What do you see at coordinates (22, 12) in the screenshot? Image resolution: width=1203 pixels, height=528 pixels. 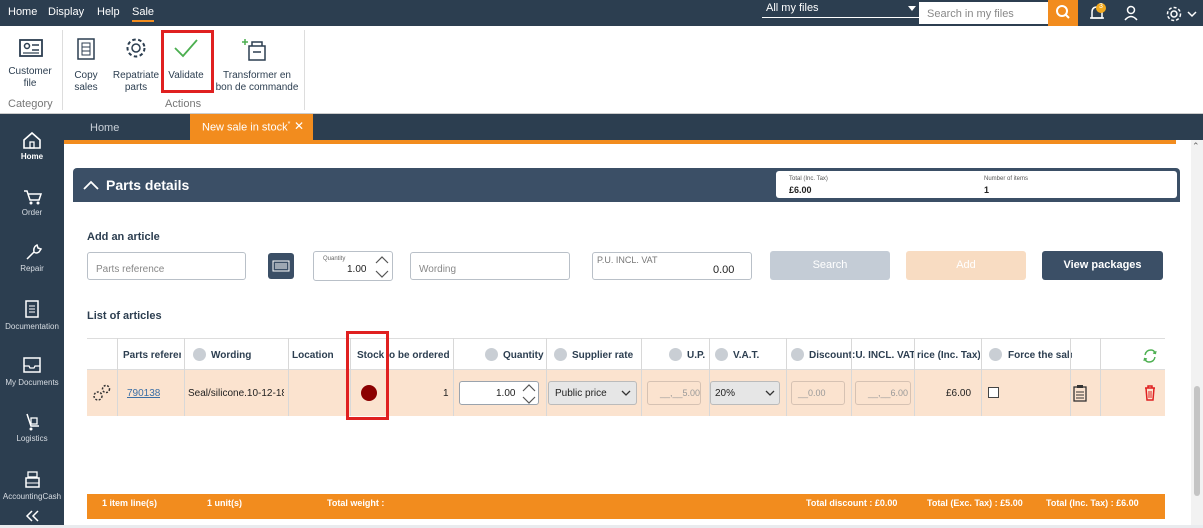 I see `menu-home: Home` at bounding box center [22, 12].